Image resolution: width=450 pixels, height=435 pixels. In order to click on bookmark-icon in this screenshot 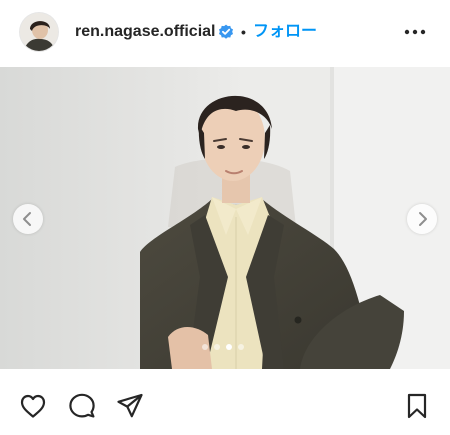, I will do `click(417, 406)`.